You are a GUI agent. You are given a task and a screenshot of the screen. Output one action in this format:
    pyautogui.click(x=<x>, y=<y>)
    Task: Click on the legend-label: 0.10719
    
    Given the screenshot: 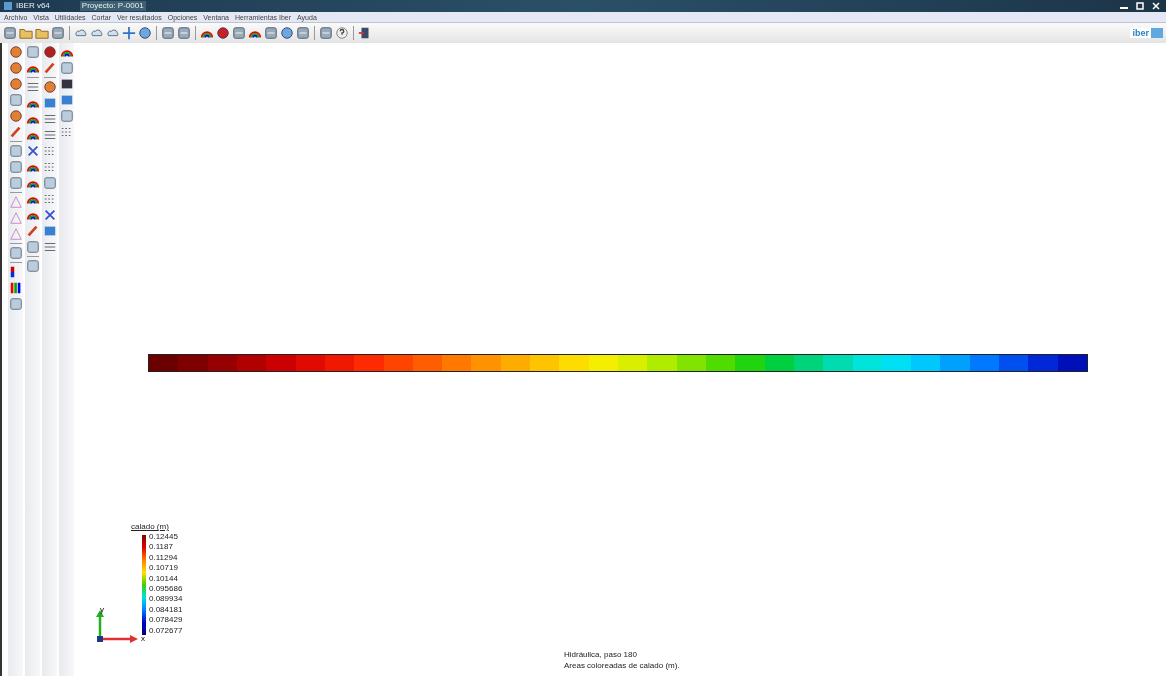 What is the action you would take?
    pyautogui.click(x=164, y=568)
    